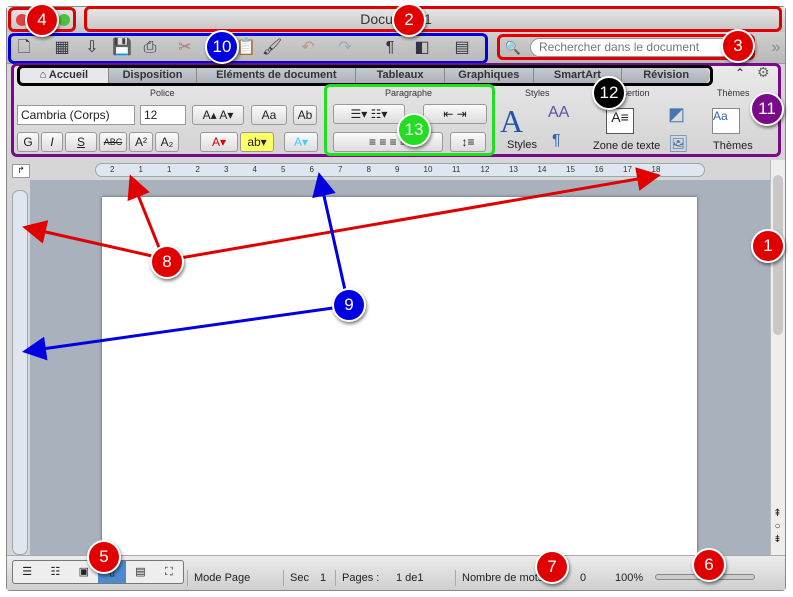 The height and width of the screenshot is (597, 793). I want to click on annotation-badge-10: 10, so click(222, 47).